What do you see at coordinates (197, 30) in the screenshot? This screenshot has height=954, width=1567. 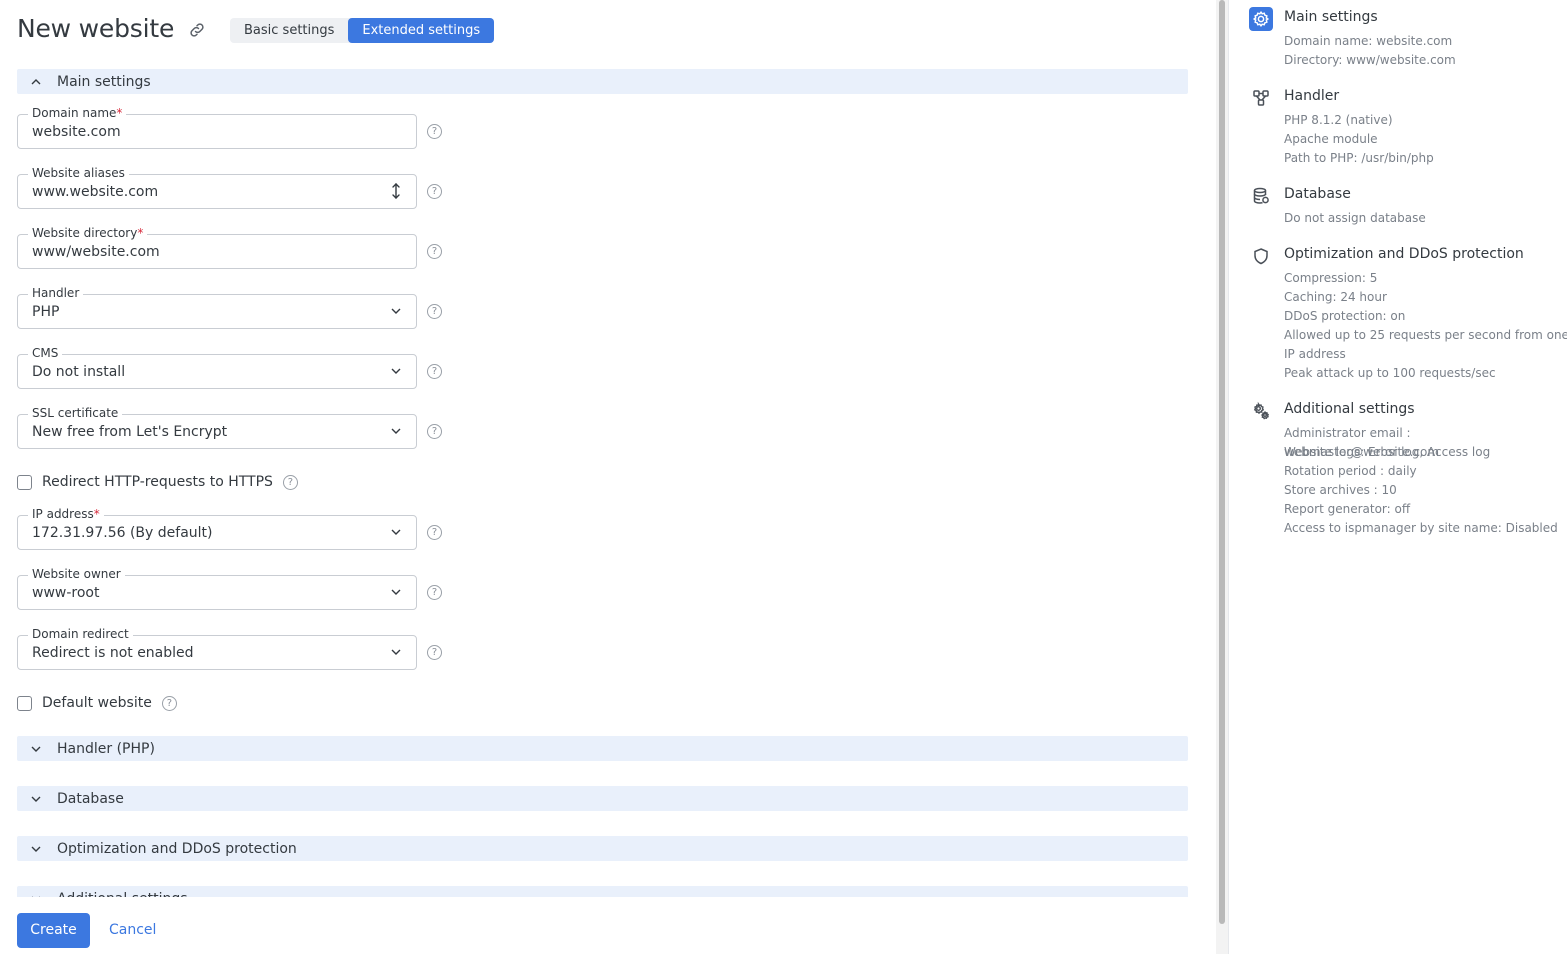 I see `link-icon` at bounding box center [197, 30].